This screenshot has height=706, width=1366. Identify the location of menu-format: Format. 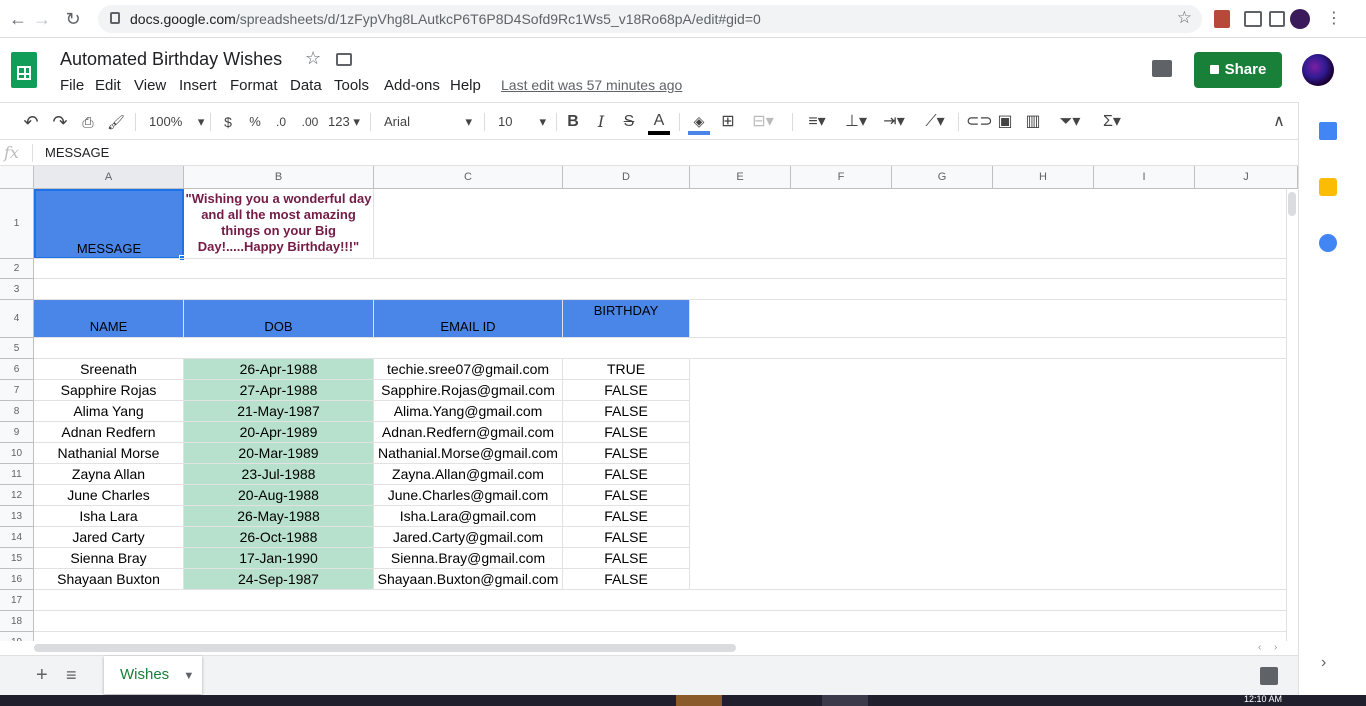
(254, 85).